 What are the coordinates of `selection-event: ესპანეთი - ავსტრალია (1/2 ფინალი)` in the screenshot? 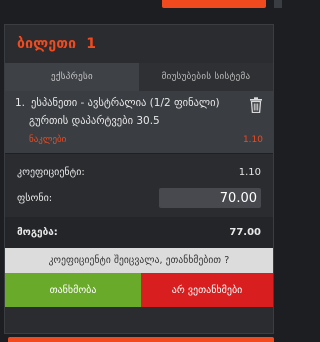 It's located at (125, 103).